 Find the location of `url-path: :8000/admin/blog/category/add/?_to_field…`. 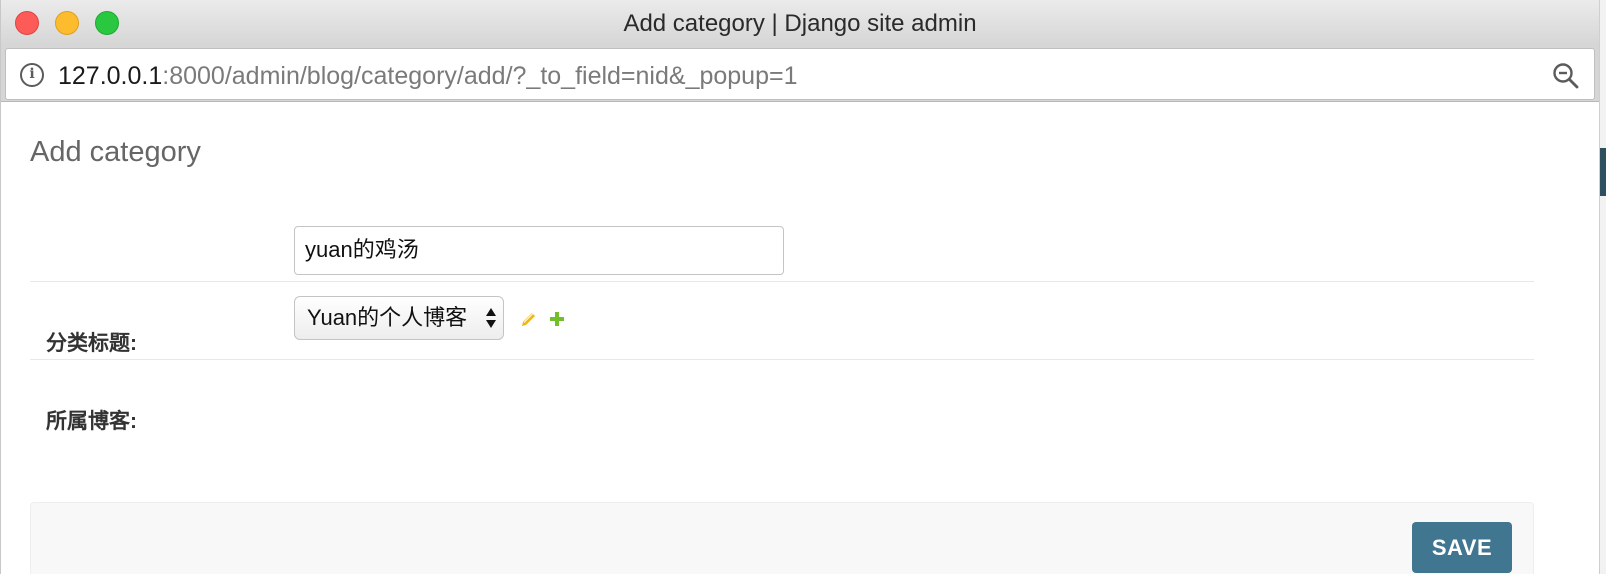

url-path: :8000/admin/blog/category/add/?_to_field… is located at coordinates (480, 76).